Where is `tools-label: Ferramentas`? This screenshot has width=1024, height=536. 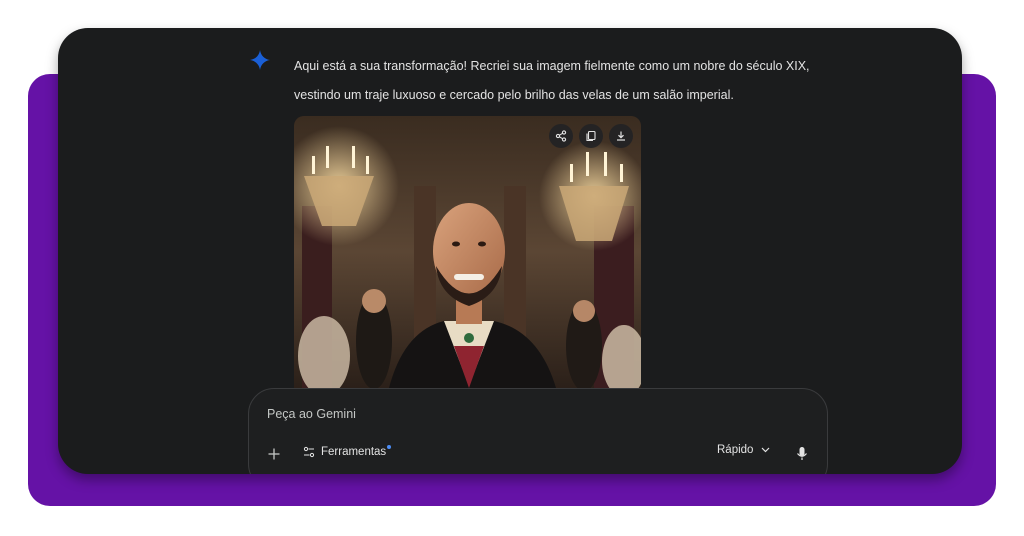 tools-label: Ferramentas is located at coordinates (354, 452).